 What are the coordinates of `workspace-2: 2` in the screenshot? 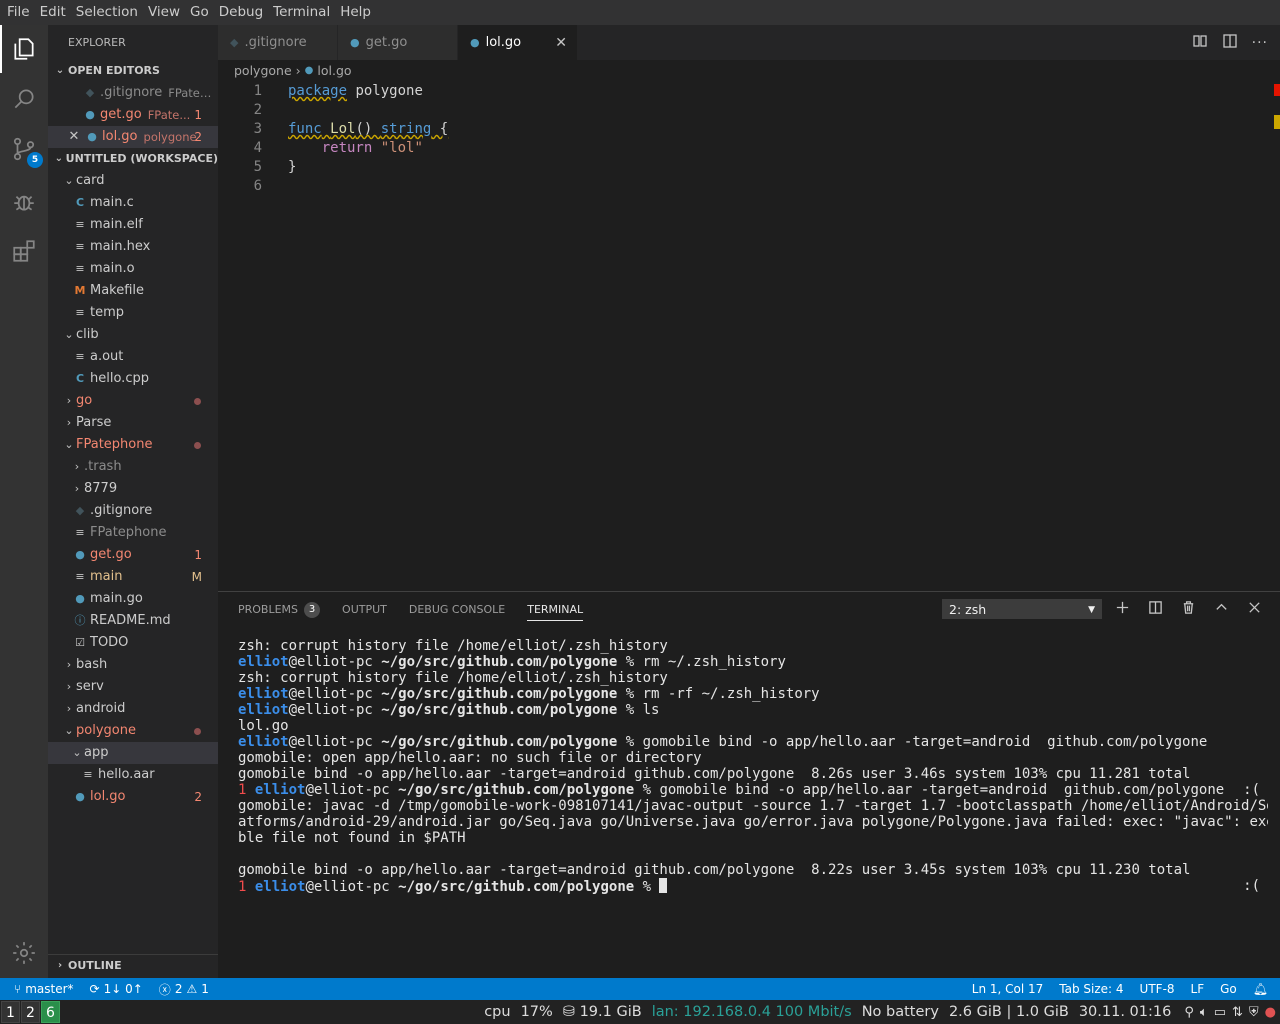 It's located at (30, 1012).